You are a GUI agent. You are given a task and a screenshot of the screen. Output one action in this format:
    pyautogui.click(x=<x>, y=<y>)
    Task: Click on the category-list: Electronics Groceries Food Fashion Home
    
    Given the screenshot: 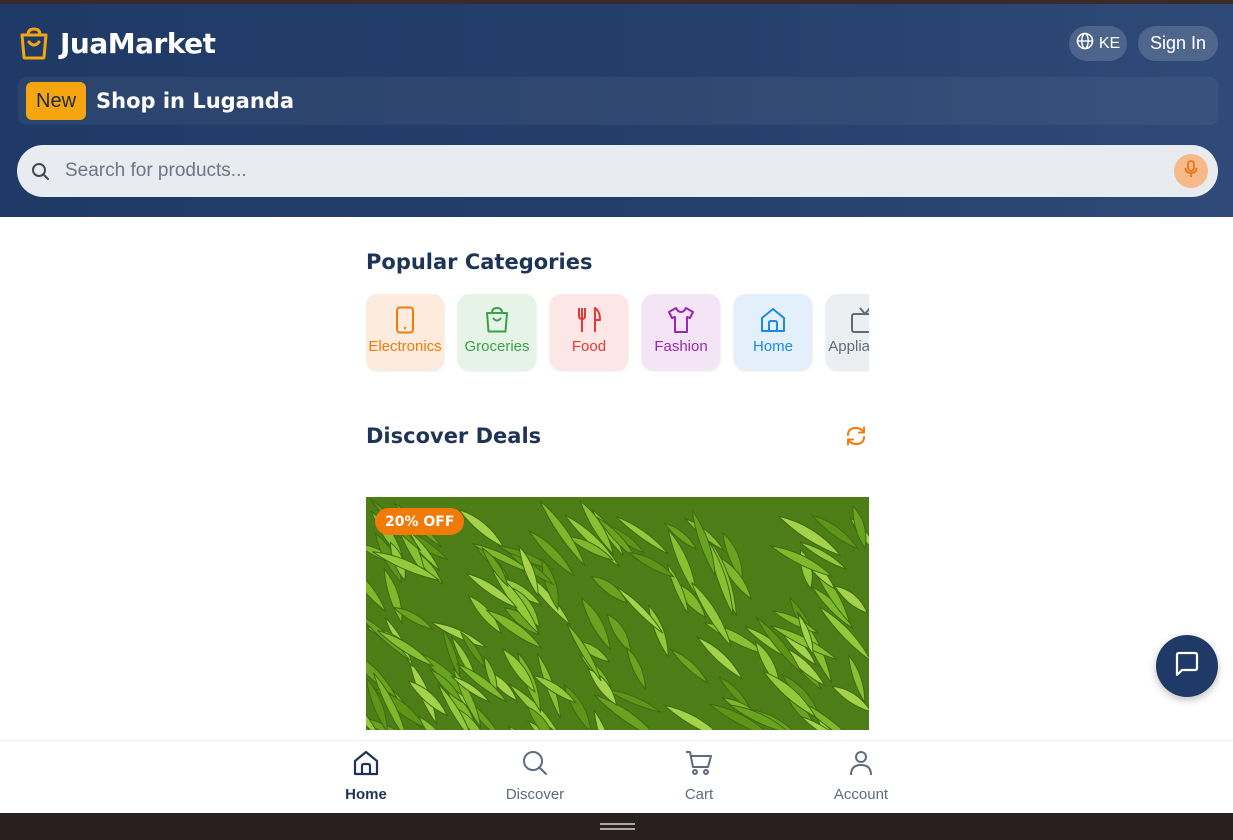 What is the action you would take?
    pyautogui.click(x=617, y=333)
    